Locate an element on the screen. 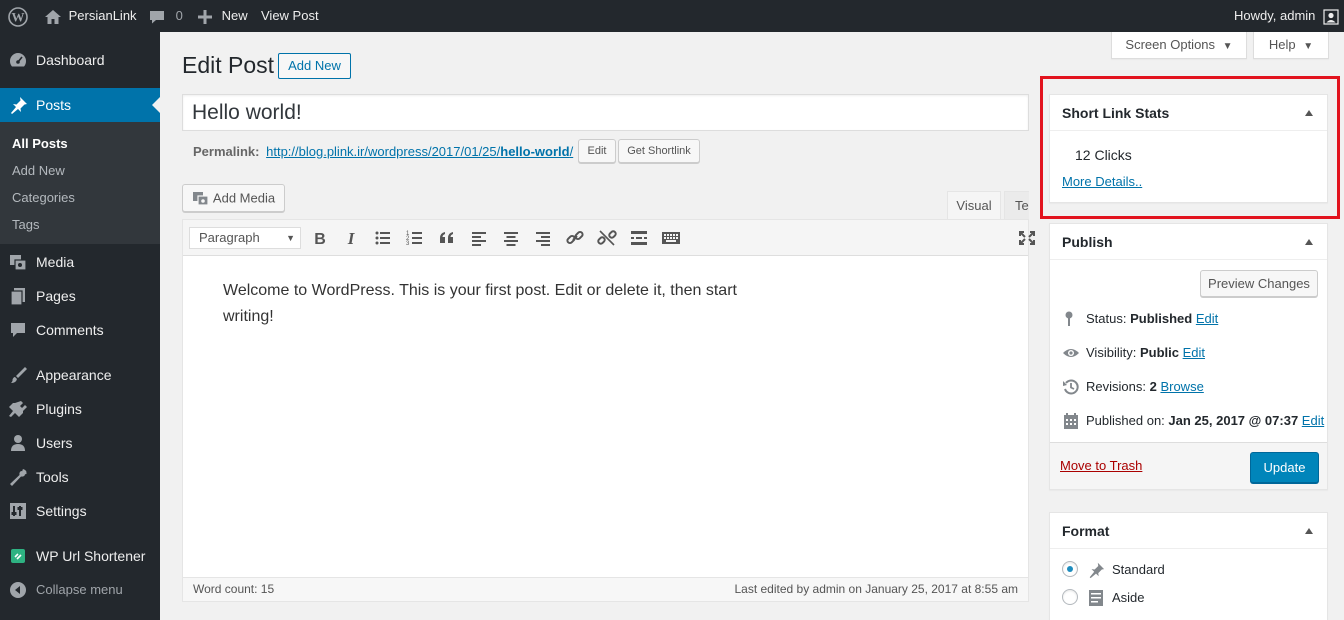 Image resolution: width=1344 pixels, height=620 pixels. add-media-label: Add Media is located at coordinates (244, 198).